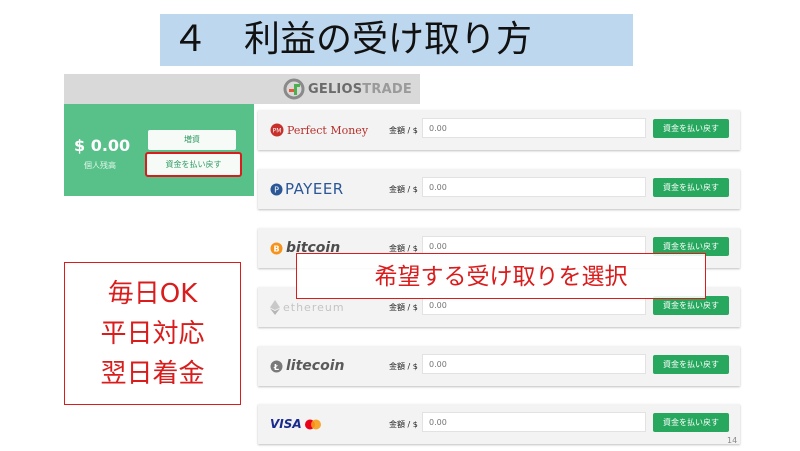 This screenshot has height=451, width=800. What do you see at coordinates (307, 189) in the screenshot?
I see `payeer-logo: P PAYEER` at bounding box center [307, 189].